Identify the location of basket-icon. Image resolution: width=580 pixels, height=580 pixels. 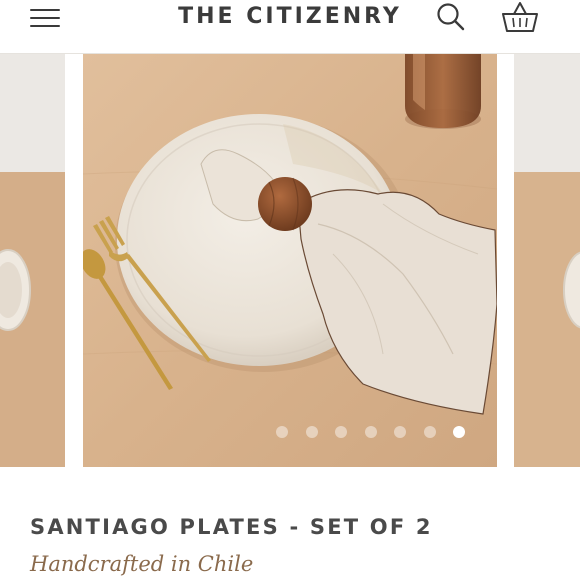
(520, 17).